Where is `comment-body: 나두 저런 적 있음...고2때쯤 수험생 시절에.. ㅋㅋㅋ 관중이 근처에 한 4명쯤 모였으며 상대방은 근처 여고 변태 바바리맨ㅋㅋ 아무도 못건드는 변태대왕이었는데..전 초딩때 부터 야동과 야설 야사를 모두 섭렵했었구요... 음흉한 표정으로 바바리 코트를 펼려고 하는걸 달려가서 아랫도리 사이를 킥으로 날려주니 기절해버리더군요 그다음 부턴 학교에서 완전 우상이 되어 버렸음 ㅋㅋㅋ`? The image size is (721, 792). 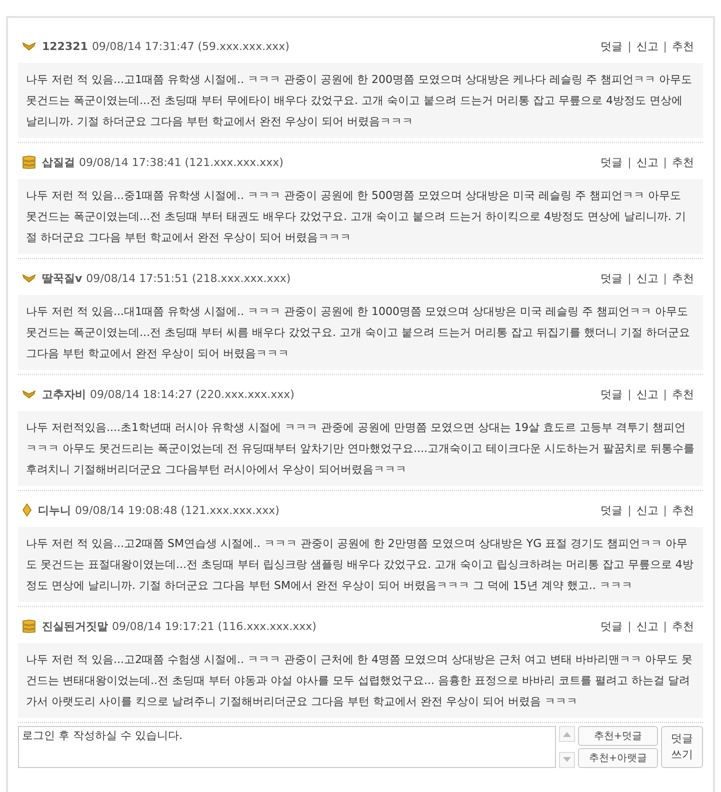 comment-body: 나두 저런 적 있음...고2때쯤 수험생 시절에.. ㅋㅋㅋ 관중이 근처에 한 4명쯤 모였으며 상대방은 근처 여고 변태 바바리맨ㅋㅋ 아무도 못건드는 변태대왕이었는데..전 초딩때 부터 야동과 야설 야사를 모두 섭렵했었구요... 음흉한 표정으로 바바리 코트를 펼려고 하는걸 달려가서 아랫도리 사이를 킥으로 날려주니 기절해버리더군요 그다음 부턴 학교에서 완전 우상이 되어 버렸음 ㅋㅋㅋ is located at coordinates (360, 680).